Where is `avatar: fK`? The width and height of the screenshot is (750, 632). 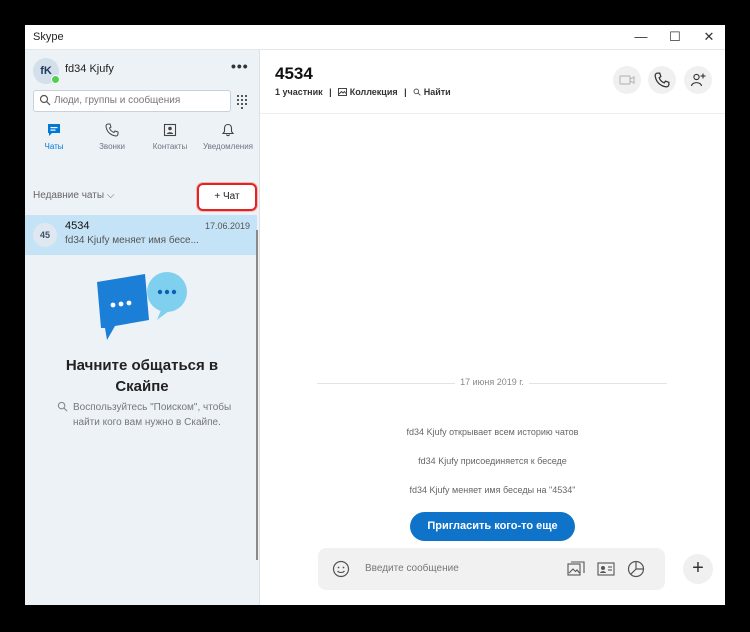
avatar: fK is located at coordinates (46, 71).